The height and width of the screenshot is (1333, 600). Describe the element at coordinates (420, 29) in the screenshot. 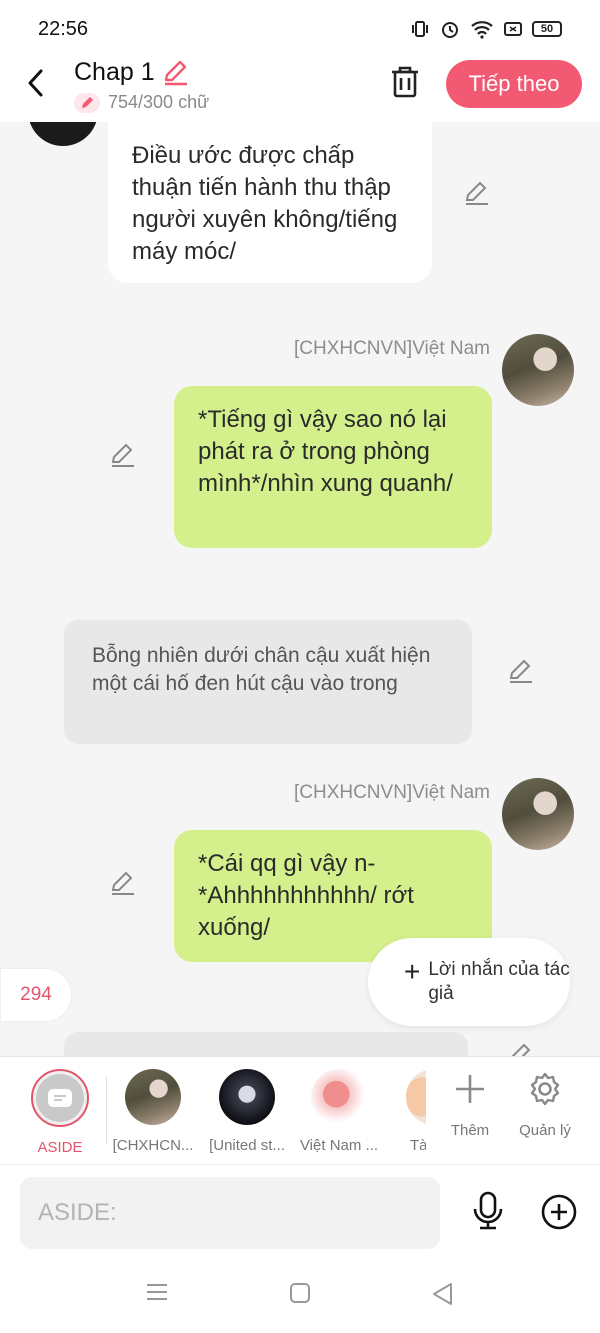

I see `vibrate-icon` at that location.